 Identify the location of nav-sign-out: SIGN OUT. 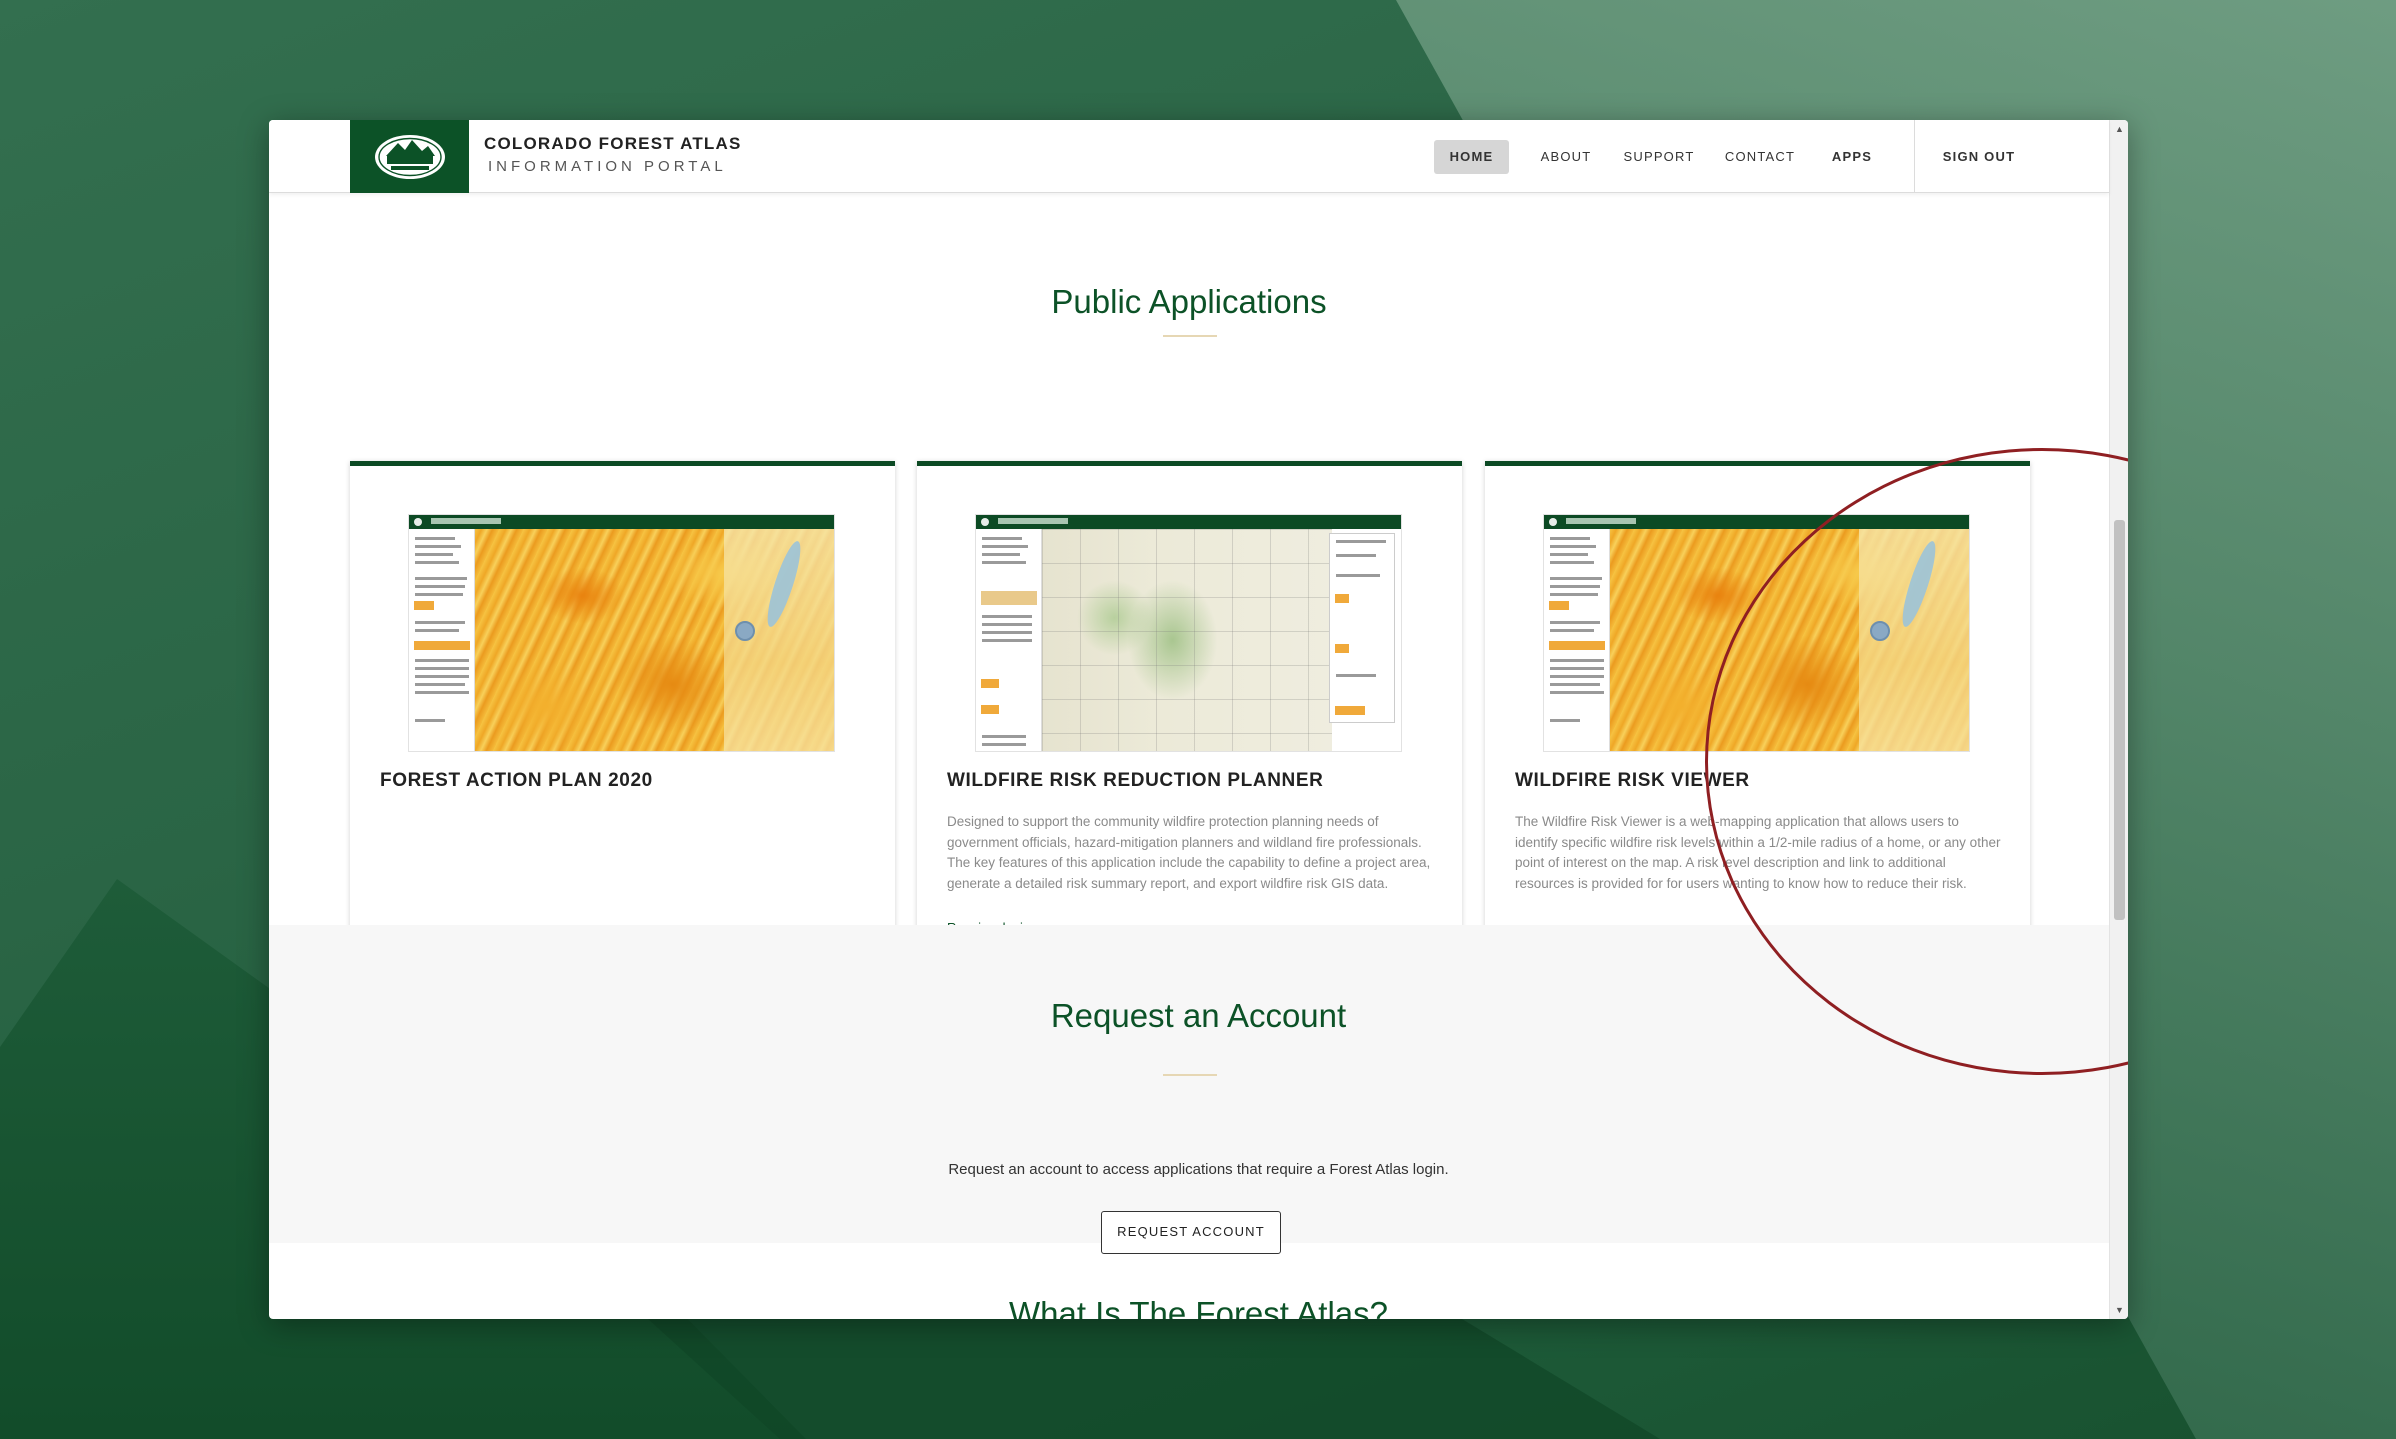
(1979, 157).